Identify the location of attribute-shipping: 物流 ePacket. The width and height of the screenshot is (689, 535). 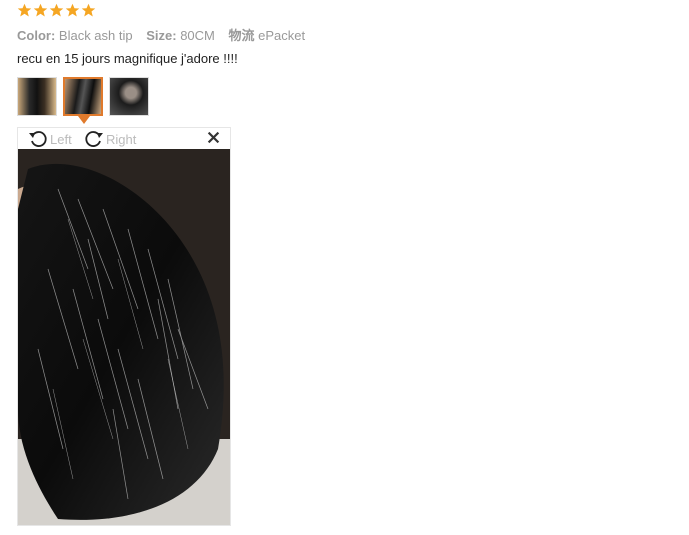
(267, 35).